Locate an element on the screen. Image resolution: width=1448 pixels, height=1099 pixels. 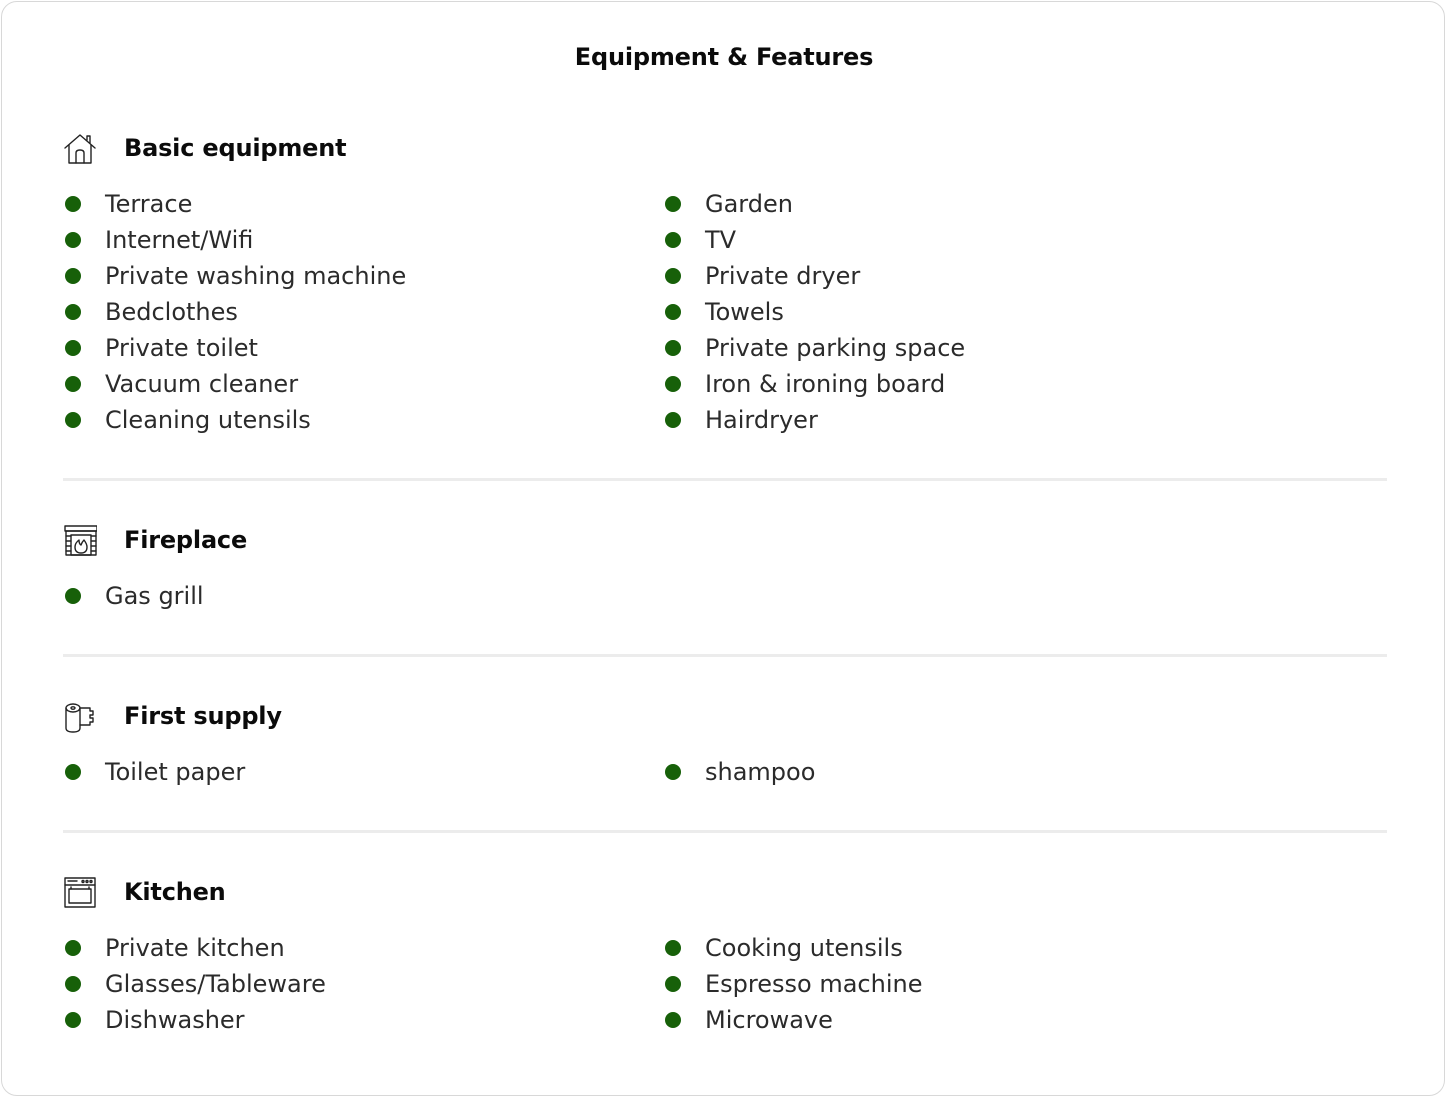
house-icon is located at coordinates (80, 148).